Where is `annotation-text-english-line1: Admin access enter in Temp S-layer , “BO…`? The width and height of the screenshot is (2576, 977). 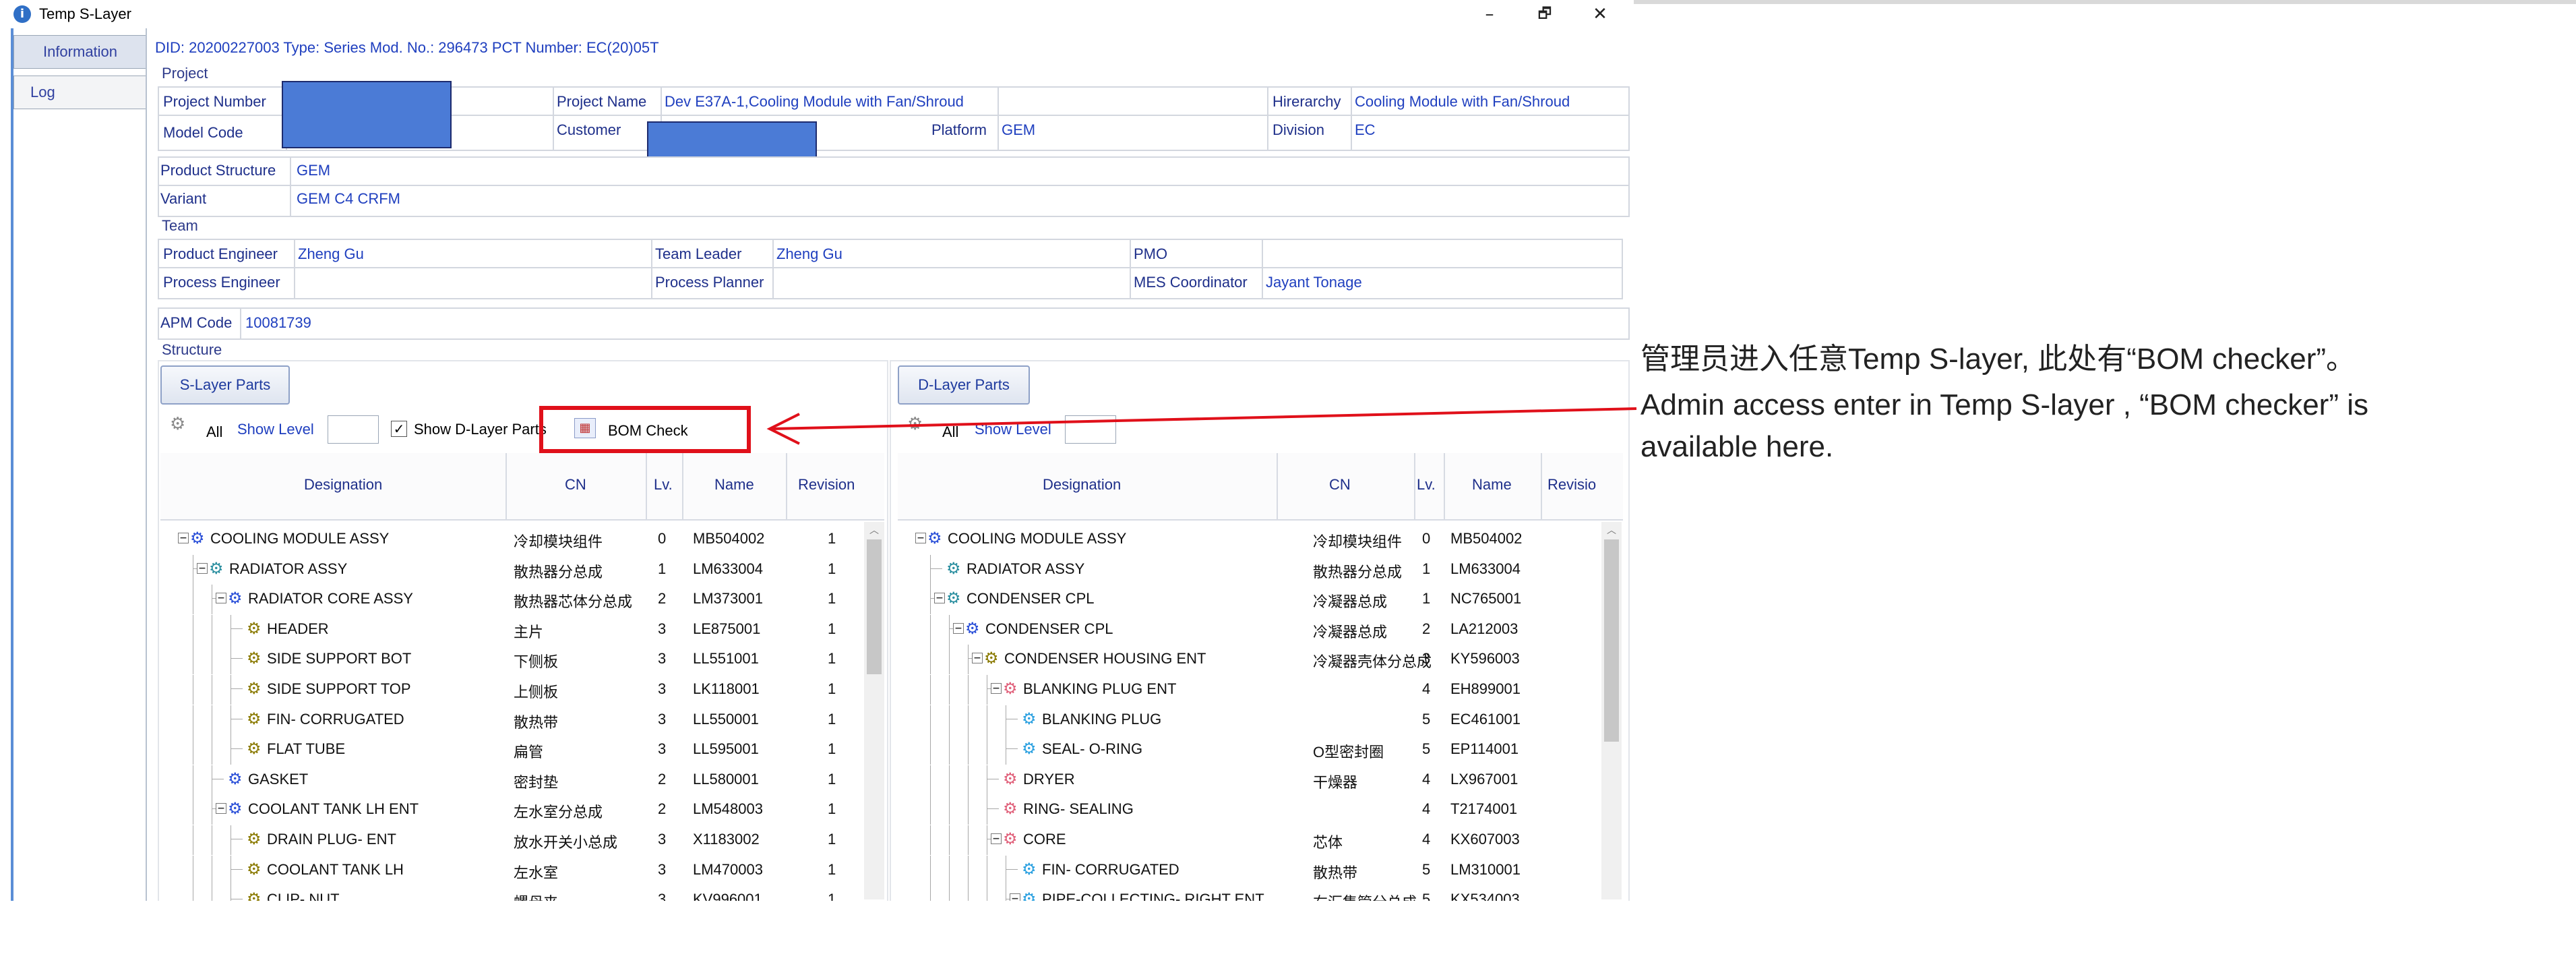 annotation-text-english-line1: Admin access enter in Temp S-layer , “BO… is located at coordinates (2004, 404).